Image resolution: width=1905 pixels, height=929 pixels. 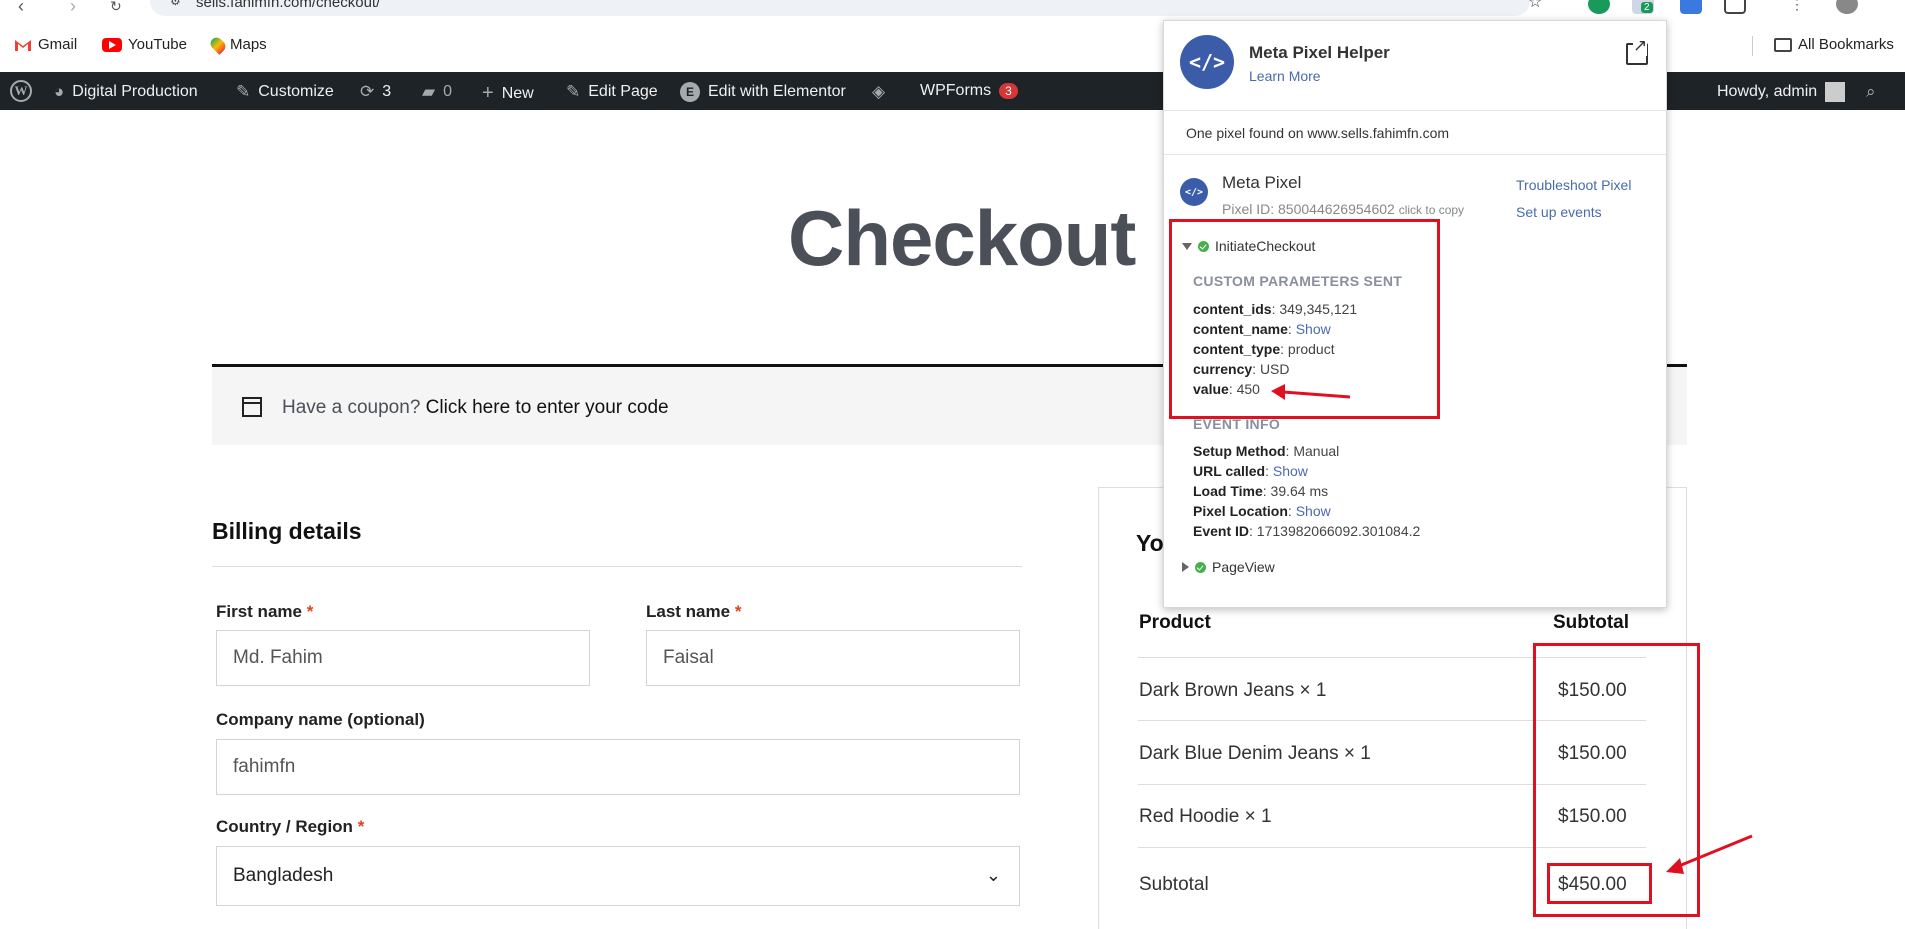 What do you see at coordinates (1735, 7) in the screenshot?
I see `extension-puzzle-icon` at bounding box center [1735, 7].